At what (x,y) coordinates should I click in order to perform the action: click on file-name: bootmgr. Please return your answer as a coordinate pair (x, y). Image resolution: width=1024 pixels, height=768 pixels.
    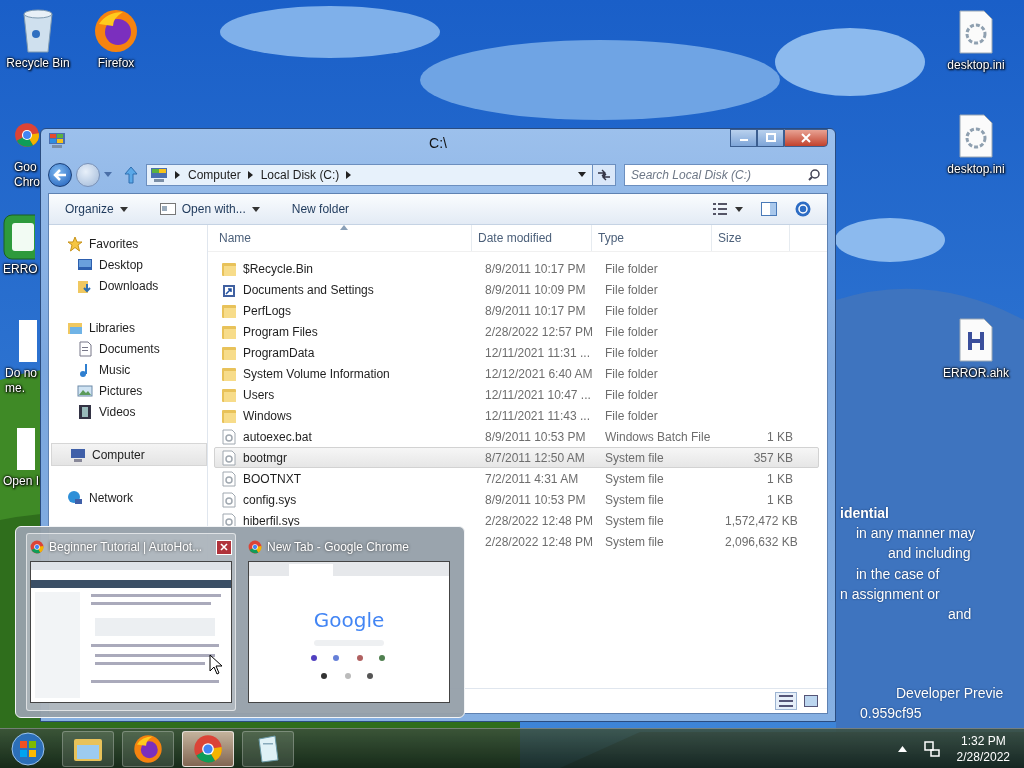
    Looking at the image, I should click on (265, 457).